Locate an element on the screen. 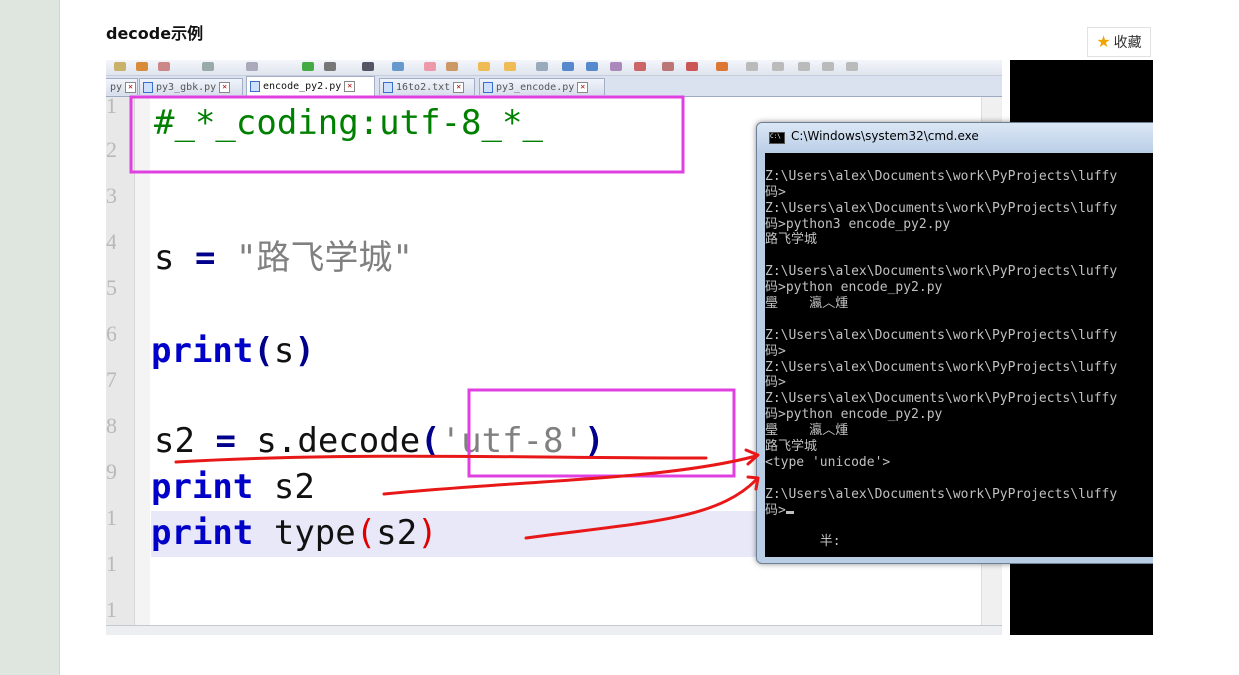  terminal-line: 半: is located at coordinates (803, 542).